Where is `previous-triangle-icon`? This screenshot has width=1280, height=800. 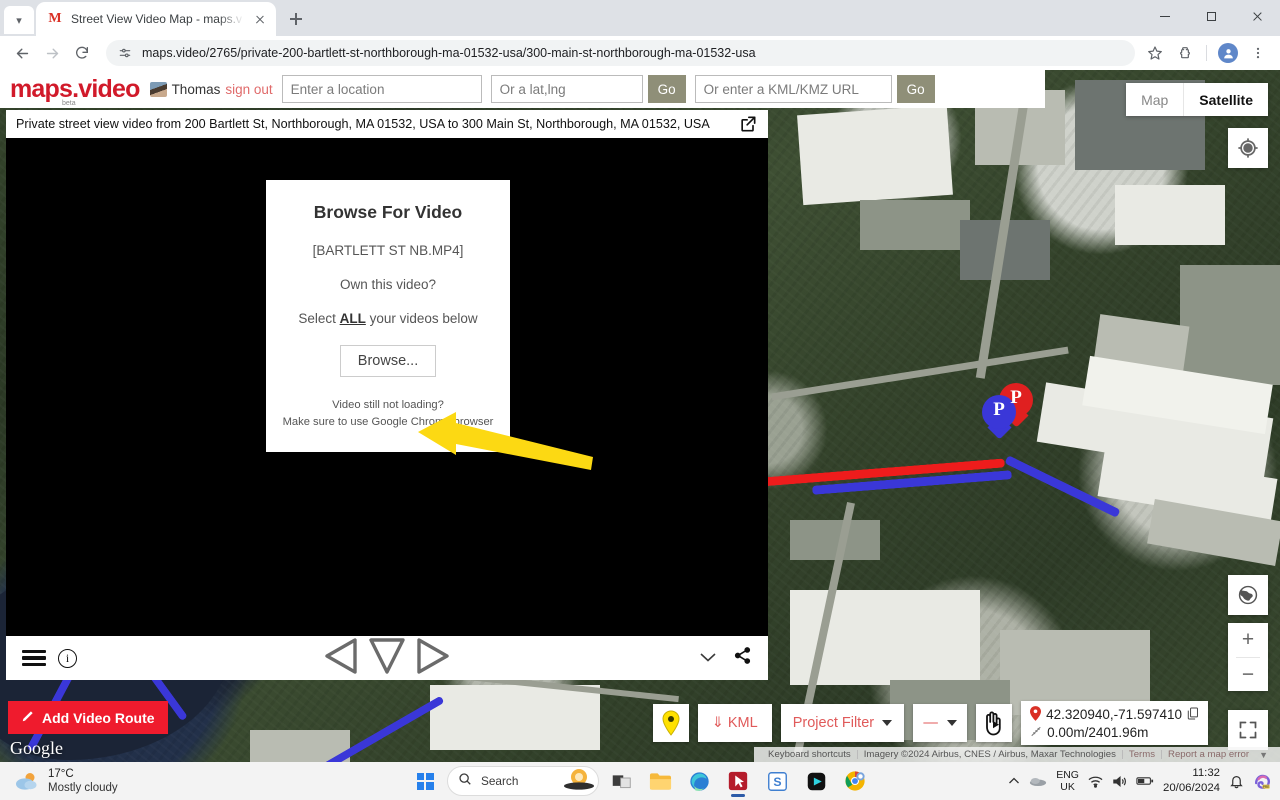 previous-triangle-icon is located at coordinates (342, 658).